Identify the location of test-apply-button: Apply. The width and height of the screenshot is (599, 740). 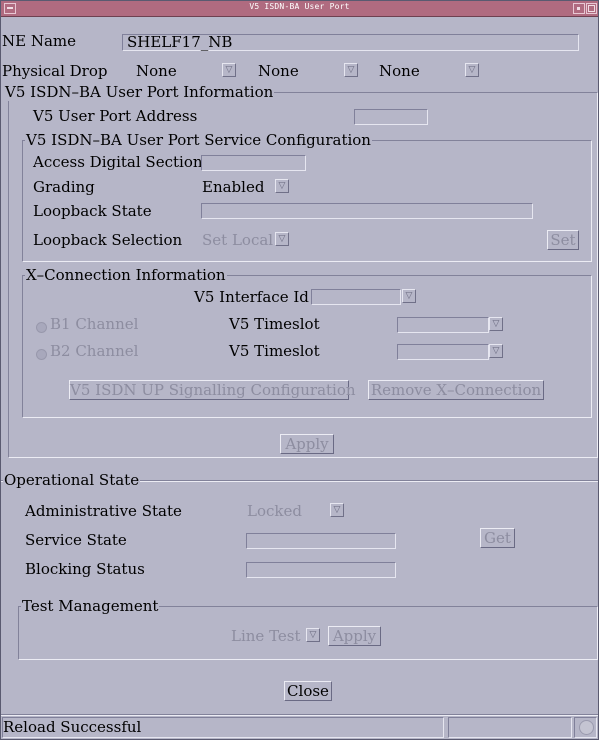
(354, 636).